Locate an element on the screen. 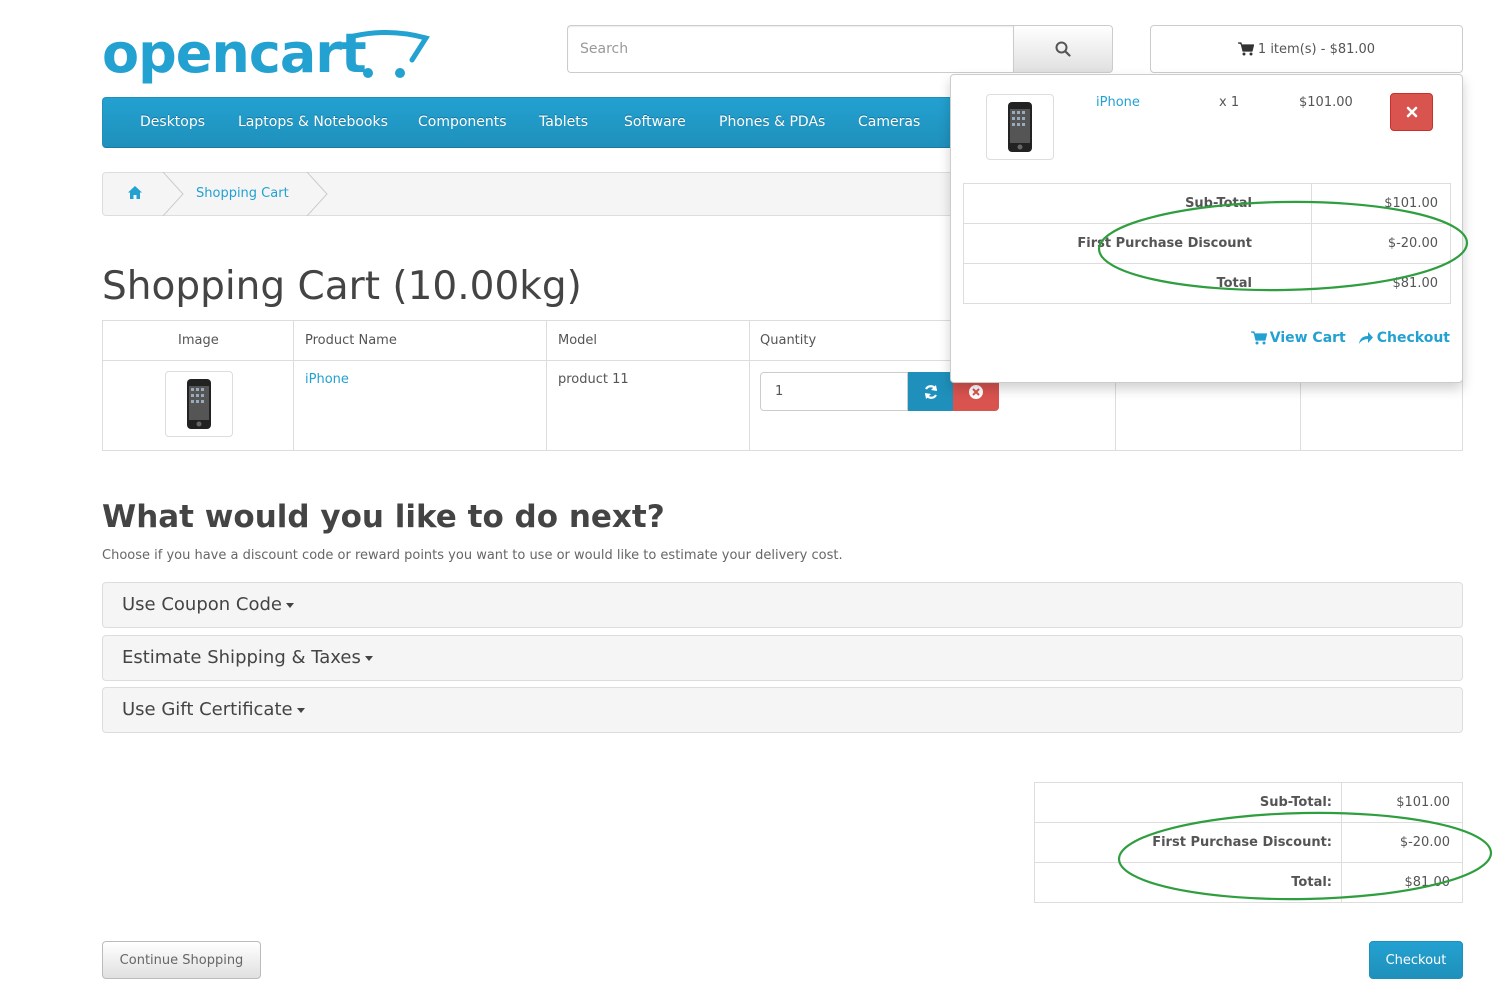 This screenshot has width=1500, height=1000. product-thumbnail is located at coordinates (199, 404).